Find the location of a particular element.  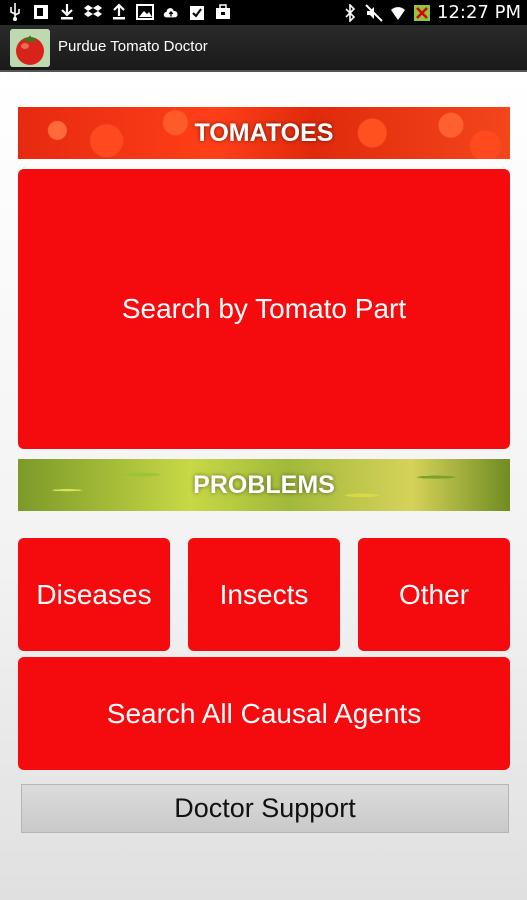

status-bar: 12:27 PM is located at coordinates (263, 12).